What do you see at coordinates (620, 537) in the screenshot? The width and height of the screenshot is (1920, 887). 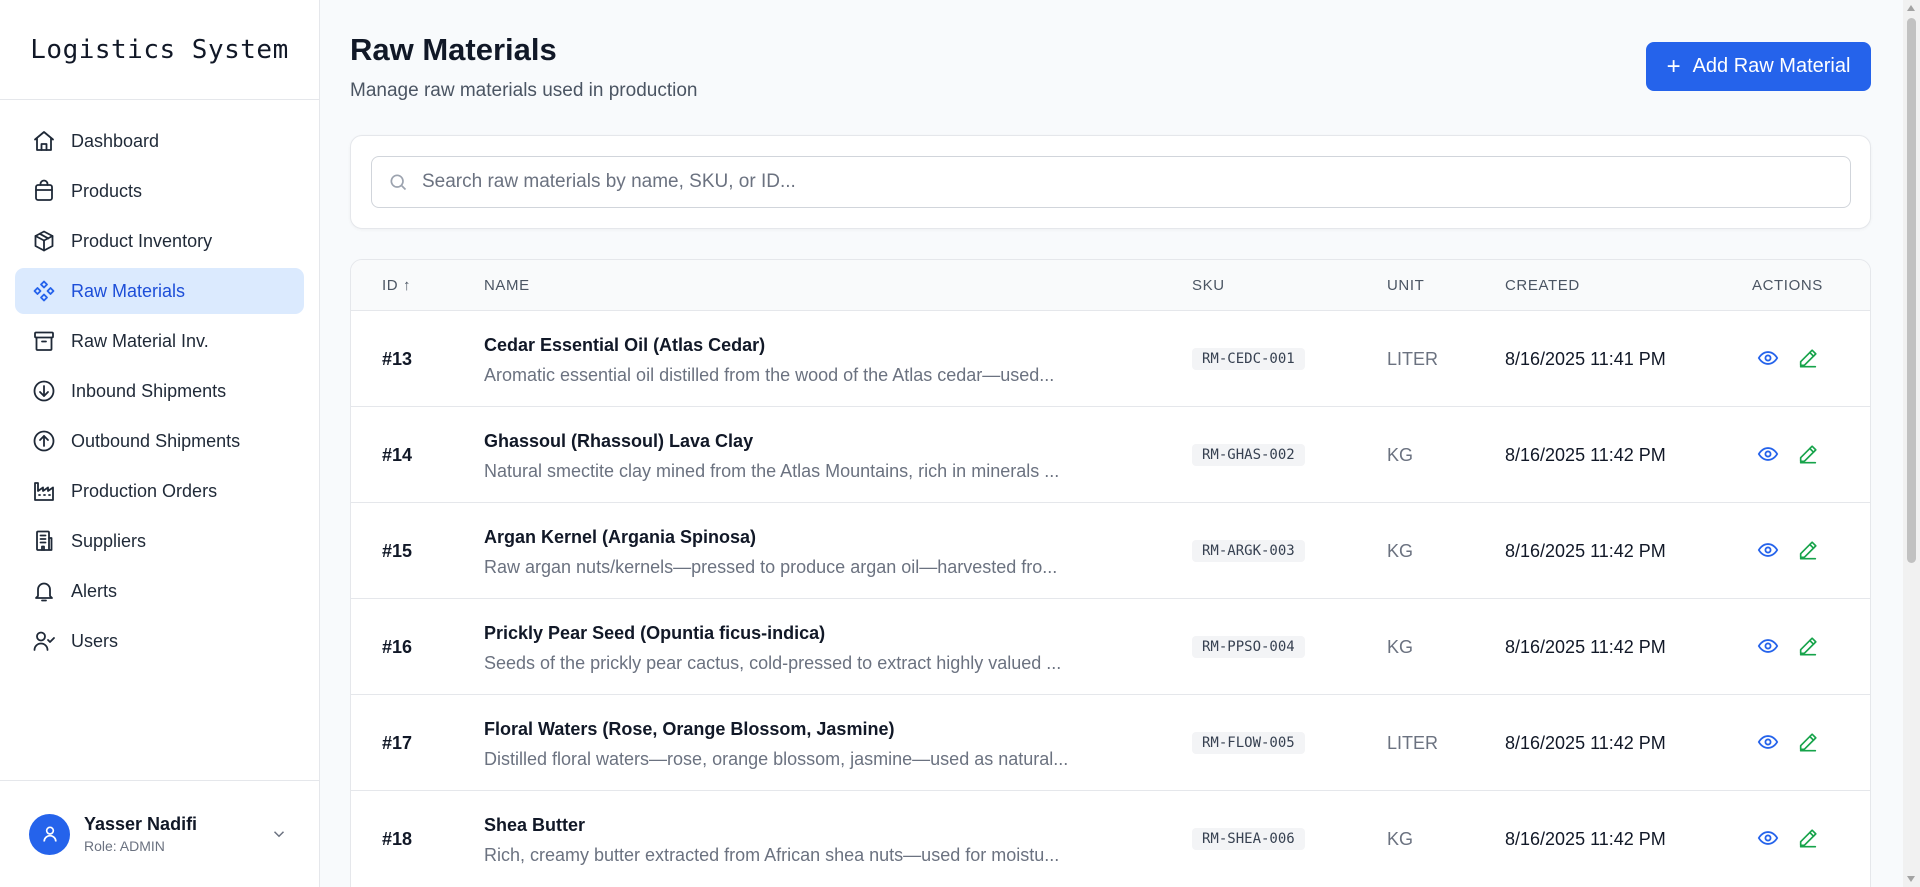 I see `row-name: Argan Kernel (Argania Spinosa)` at bounding box center [620, 537].